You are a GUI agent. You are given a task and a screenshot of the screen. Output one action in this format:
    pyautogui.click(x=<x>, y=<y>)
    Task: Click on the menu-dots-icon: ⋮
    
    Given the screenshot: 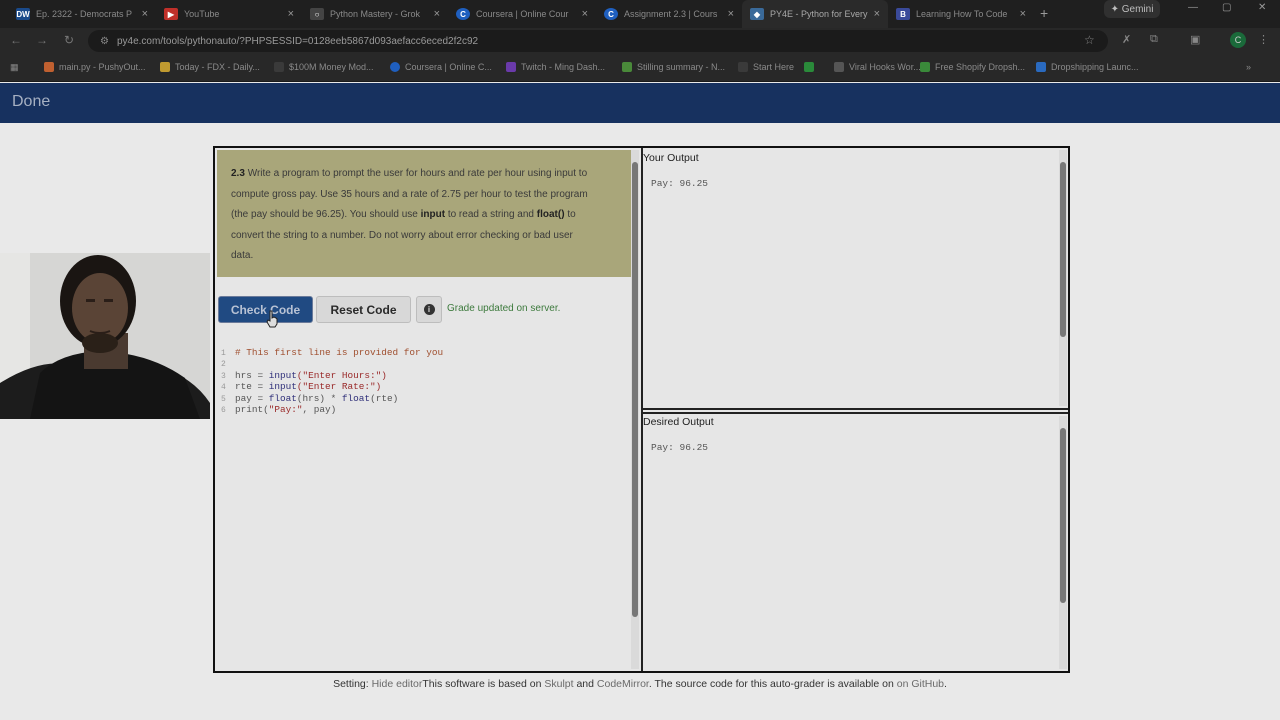 What is the action you would take?
    pyautogui.click(x=1263, y=39)
    